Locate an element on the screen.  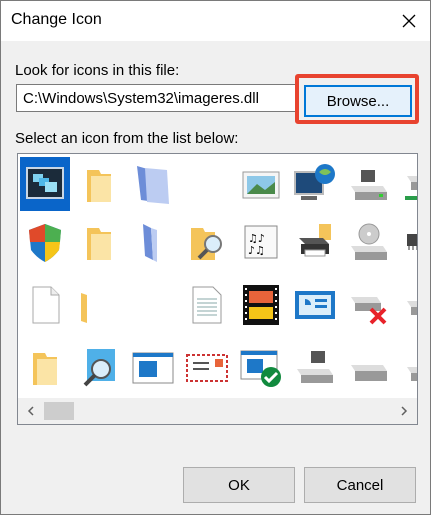
computer-globe-icon is located at coordinates (314, 182).